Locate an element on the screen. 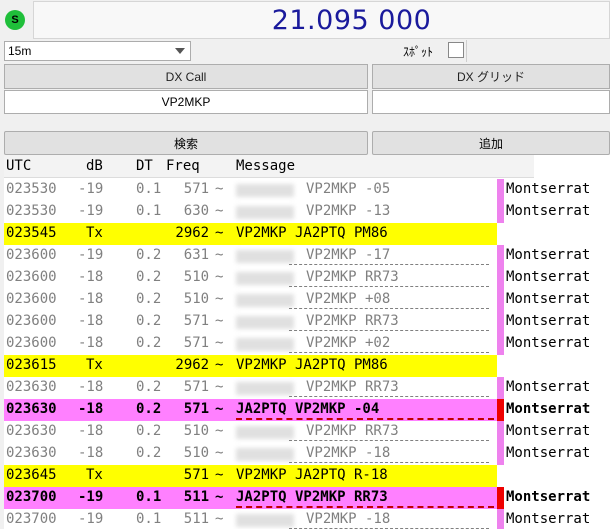  table-row: 023600 -18 0.2 510 ~ VP2MKP RR73 Montserrat is located at coordinates (307, 278).